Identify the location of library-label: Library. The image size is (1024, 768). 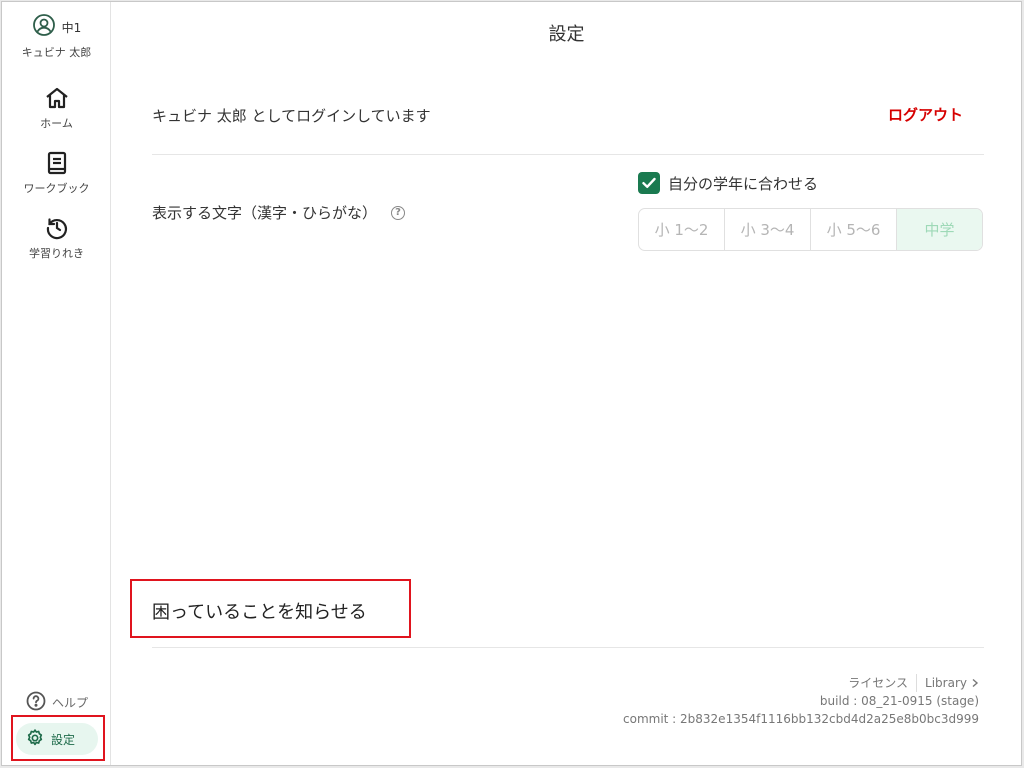
(946, 683).